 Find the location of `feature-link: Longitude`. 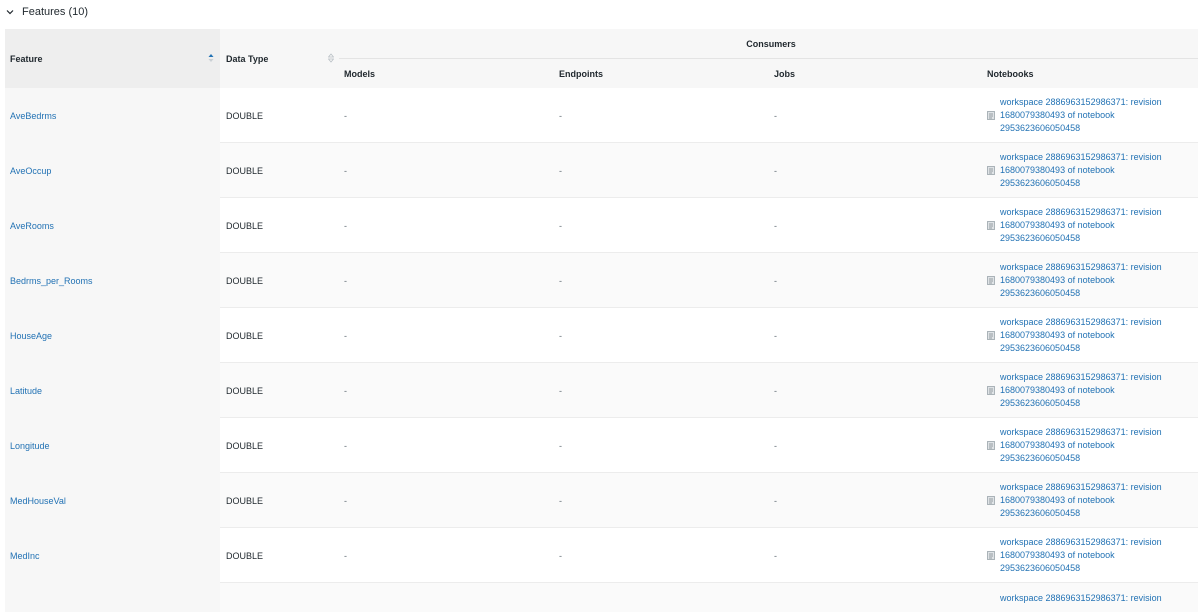

feature-link: Longitude is located at coordinates (112, 445).